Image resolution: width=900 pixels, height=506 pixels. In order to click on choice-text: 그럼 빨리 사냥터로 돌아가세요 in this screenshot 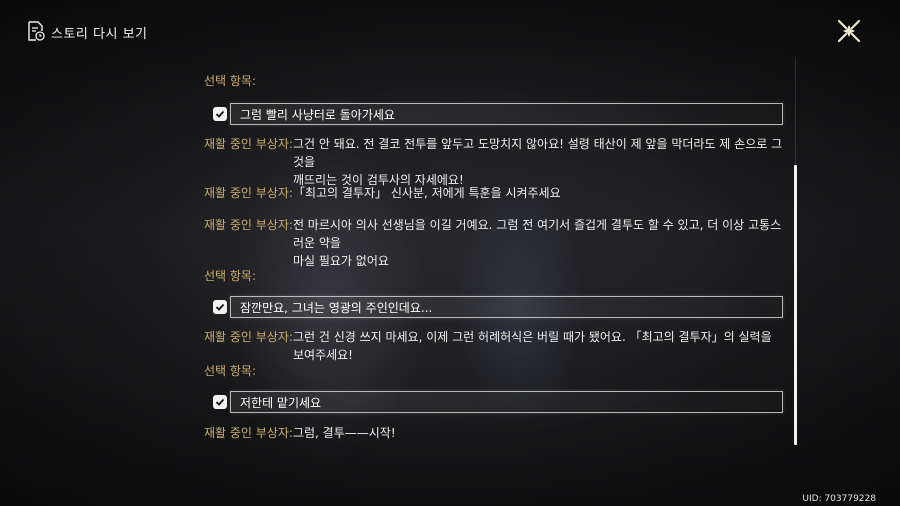, I will do `click(317, 115)`.